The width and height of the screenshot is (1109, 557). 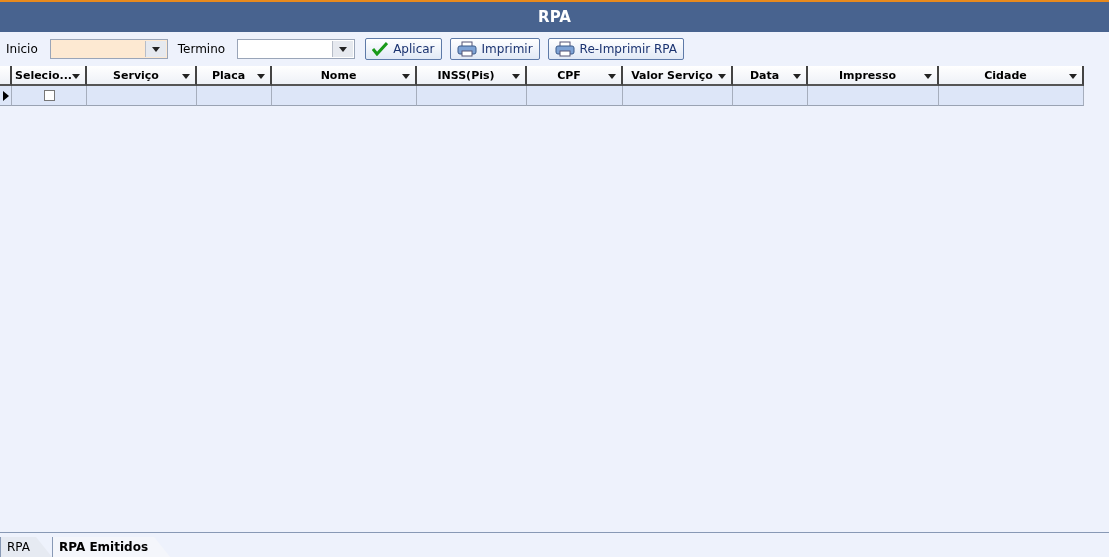 What do you see at coordinates (6, 76) in the screenshot?
I see `grid-corner-cell` at bounding box center [6, 76].